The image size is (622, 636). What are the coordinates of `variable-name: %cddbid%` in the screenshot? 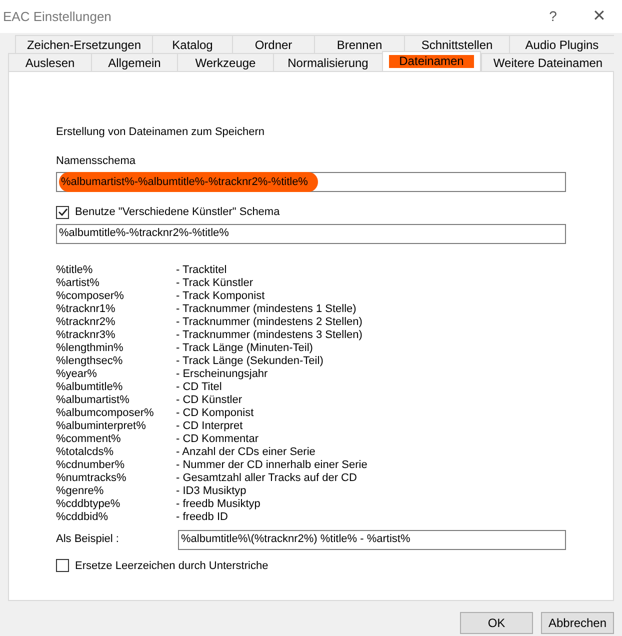 It's located at (82, 517).